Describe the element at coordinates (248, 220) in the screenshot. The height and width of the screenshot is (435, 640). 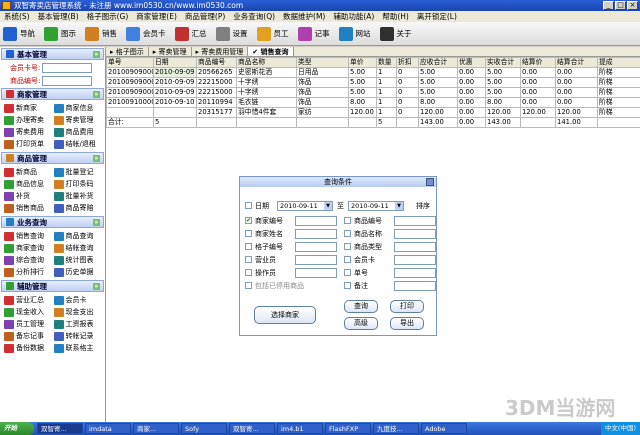
I see `field-checkbox: ✔` at that location.